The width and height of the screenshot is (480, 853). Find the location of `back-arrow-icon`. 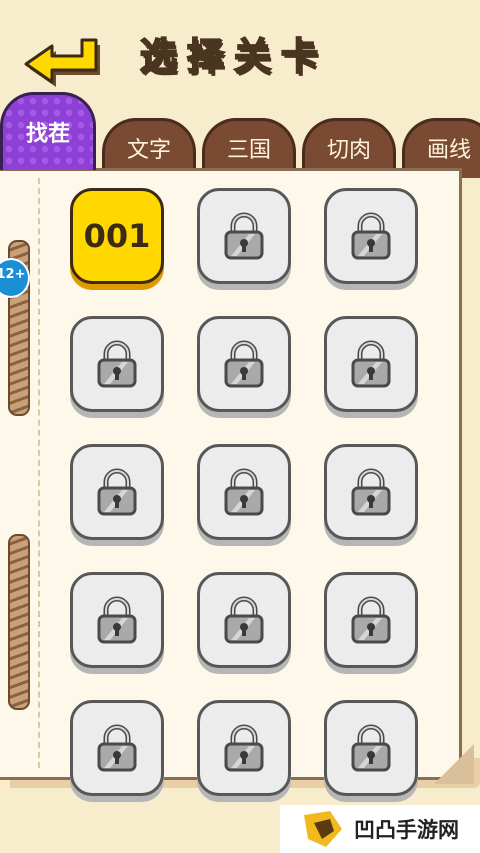

back-arrow-icon is located at coordinates (62, 62).